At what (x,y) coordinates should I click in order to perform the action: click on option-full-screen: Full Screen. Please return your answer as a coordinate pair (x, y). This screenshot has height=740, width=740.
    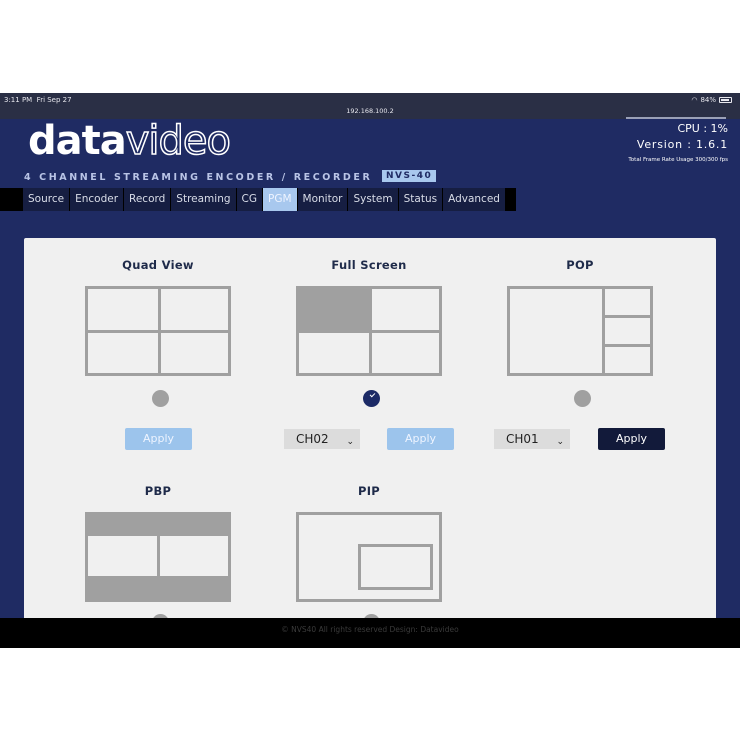
    Looking at the image, I should click on (369, 265).